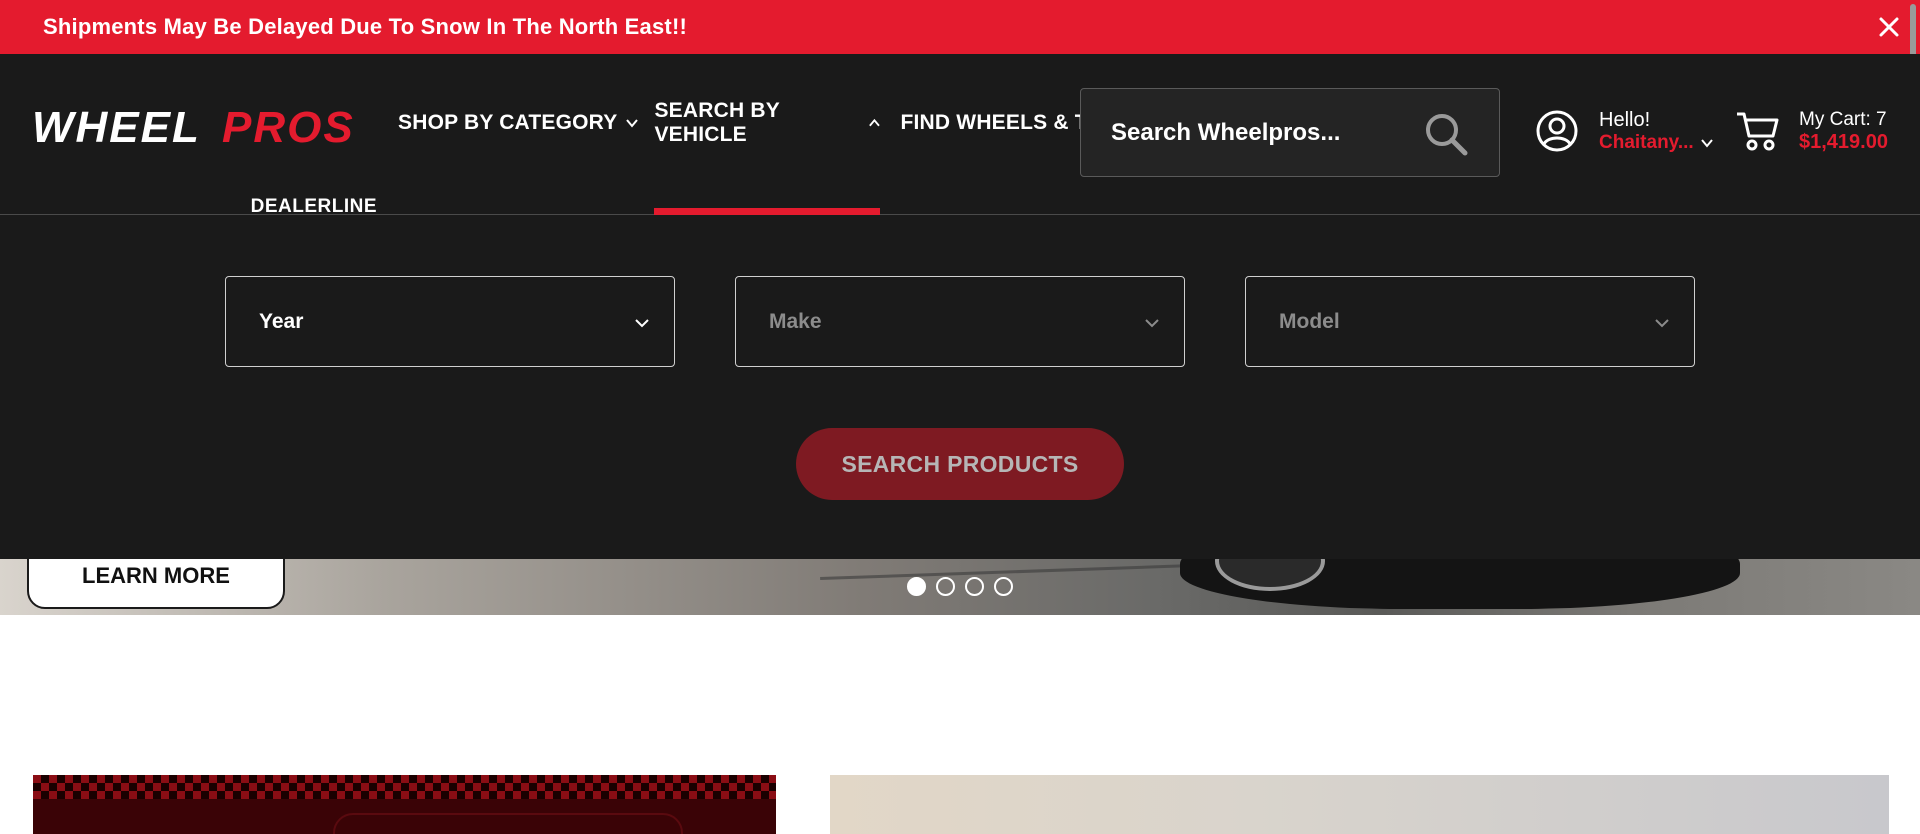 This screenshot has width=1920, height=834. Describe the element at coordinates (1359, 804) in the screenshot. I see `promo-card-right` at that location.